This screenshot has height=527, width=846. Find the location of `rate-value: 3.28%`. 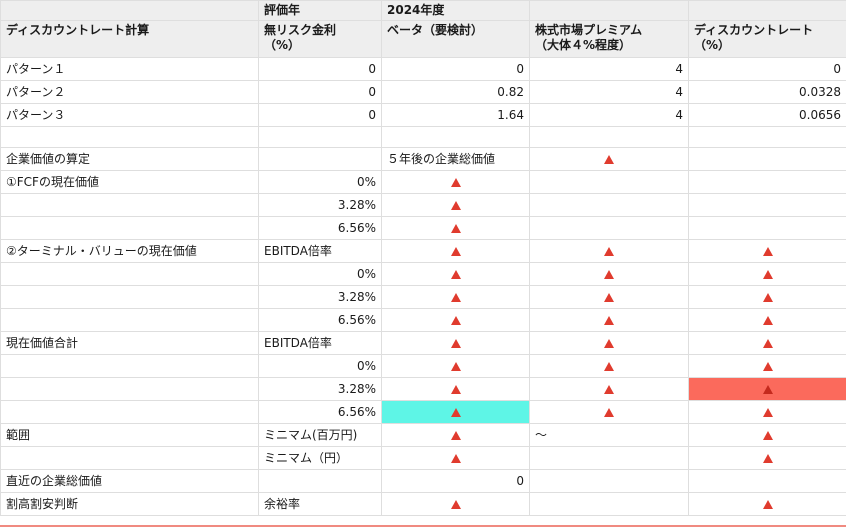

rate-value: 3.28% is located at coordinates (320, 205).